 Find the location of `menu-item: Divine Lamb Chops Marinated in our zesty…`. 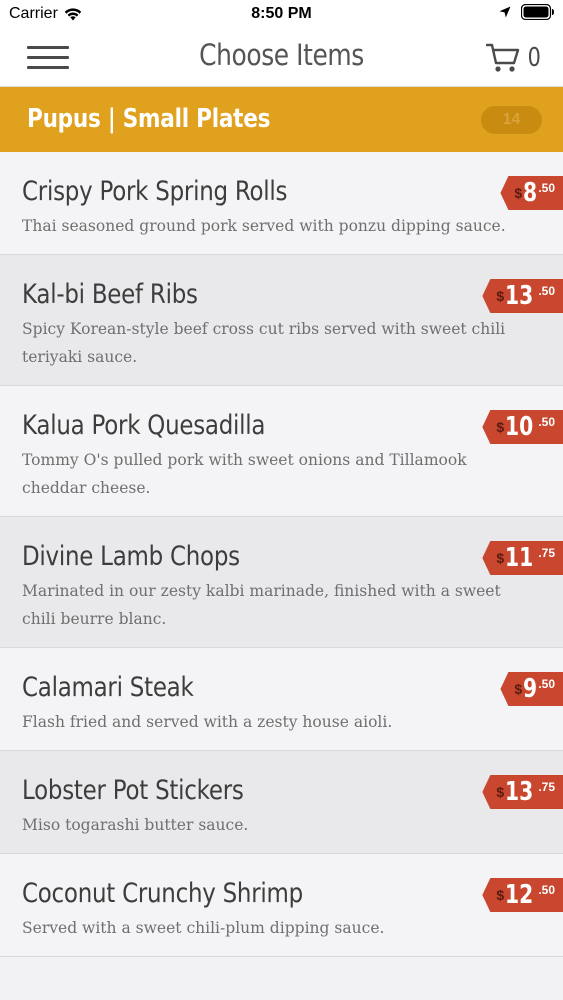

menu-item: Divine Lamb Chops Marinated in our zesty… is located at coordinates (281, 582).